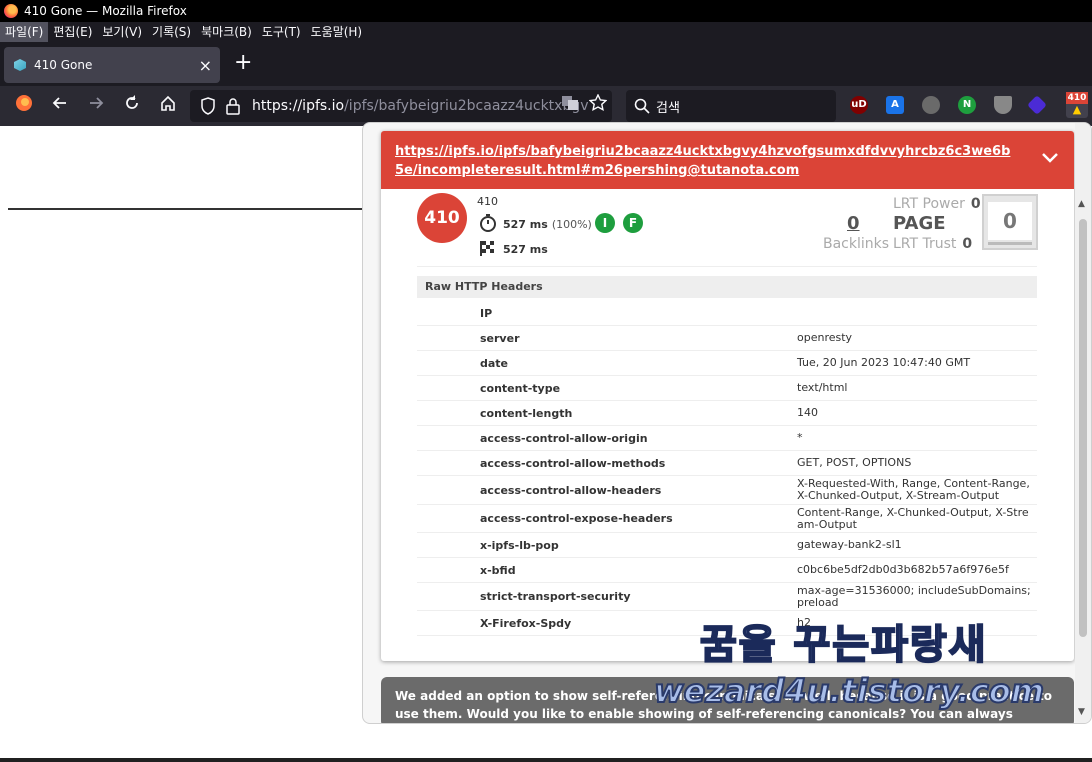  What do you see at coordinates (884, 362) in the screenshot?
I see `header-value: Tue, 20 Jun 2023 10:47:40 GMT` at bounding box center [884, 362].